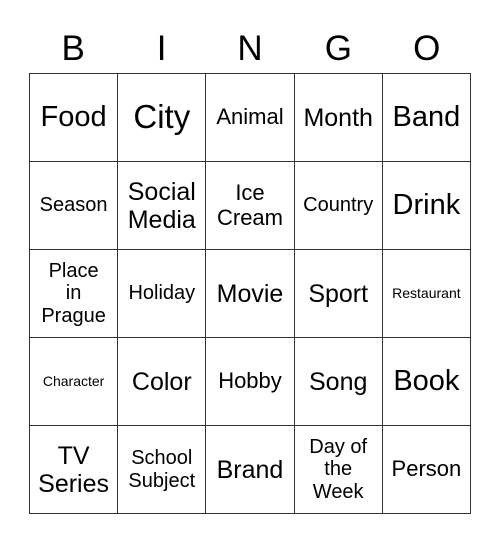 Image resolution: width=500 pixels, height=544 pixels. What do you see at coordinates (426, 206) in the screenshot?
I see `bingo-cell: Drink` at bounding box center [426, 206].